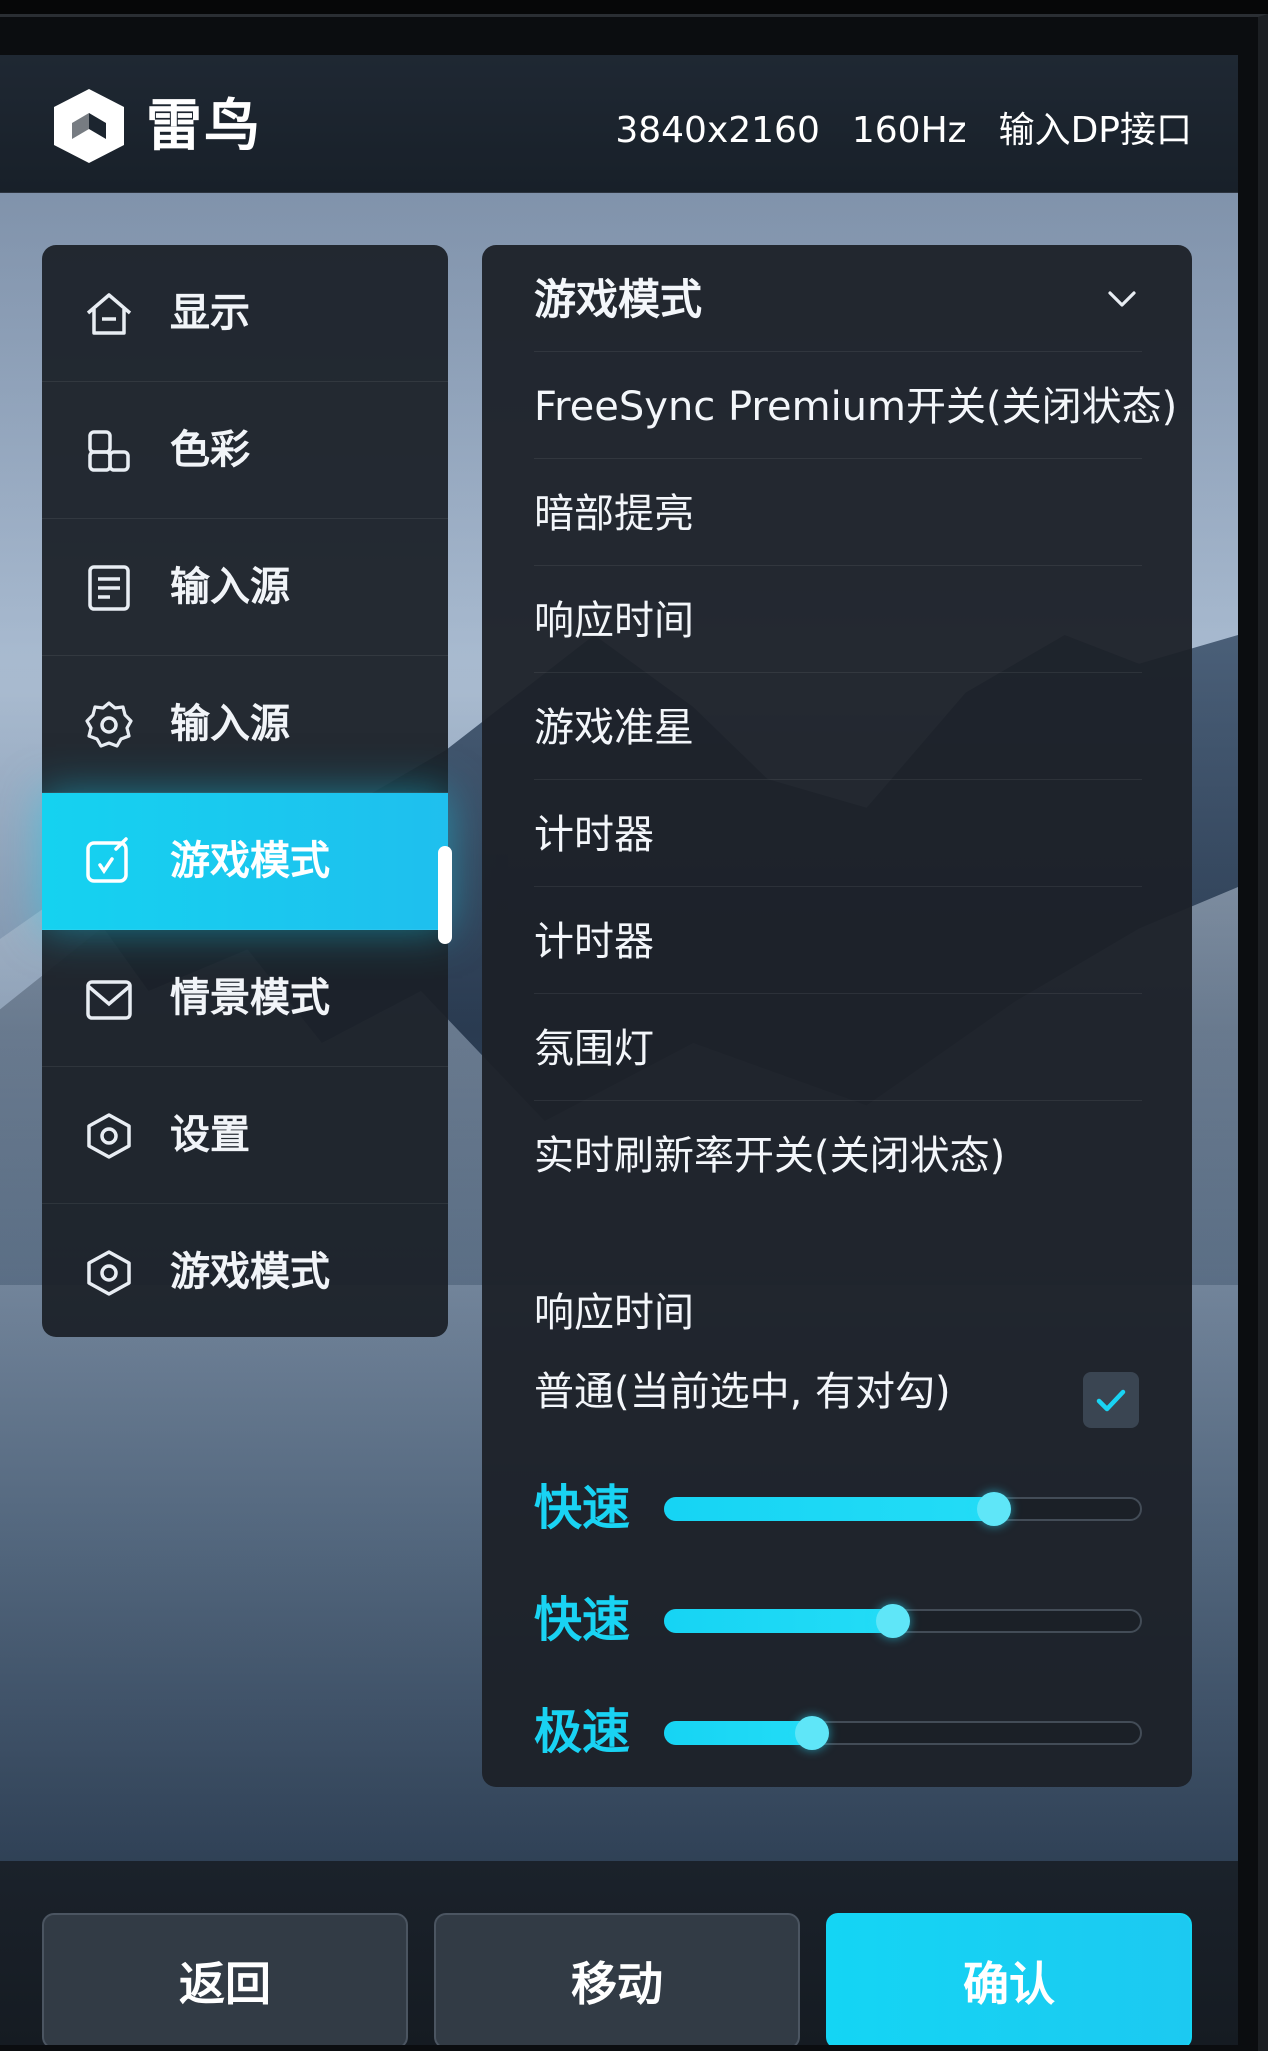 The height and width of the screenshot is (2051, 1268). Describe the element at coordinates (838, 726) in the screenshot. I see `option-crosshair: 游戏准星` at that location.